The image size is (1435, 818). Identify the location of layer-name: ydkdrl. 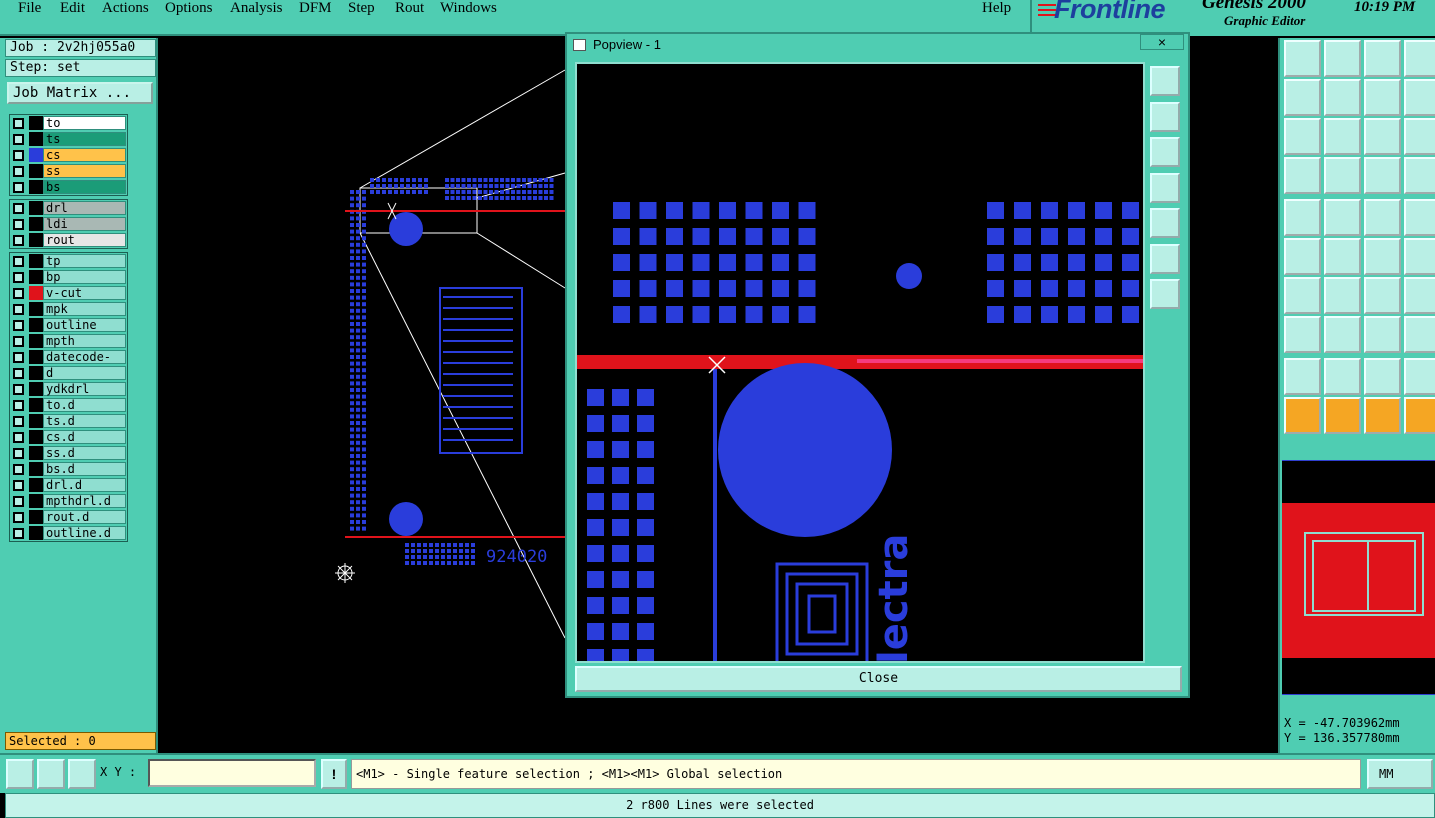
(84, 389).